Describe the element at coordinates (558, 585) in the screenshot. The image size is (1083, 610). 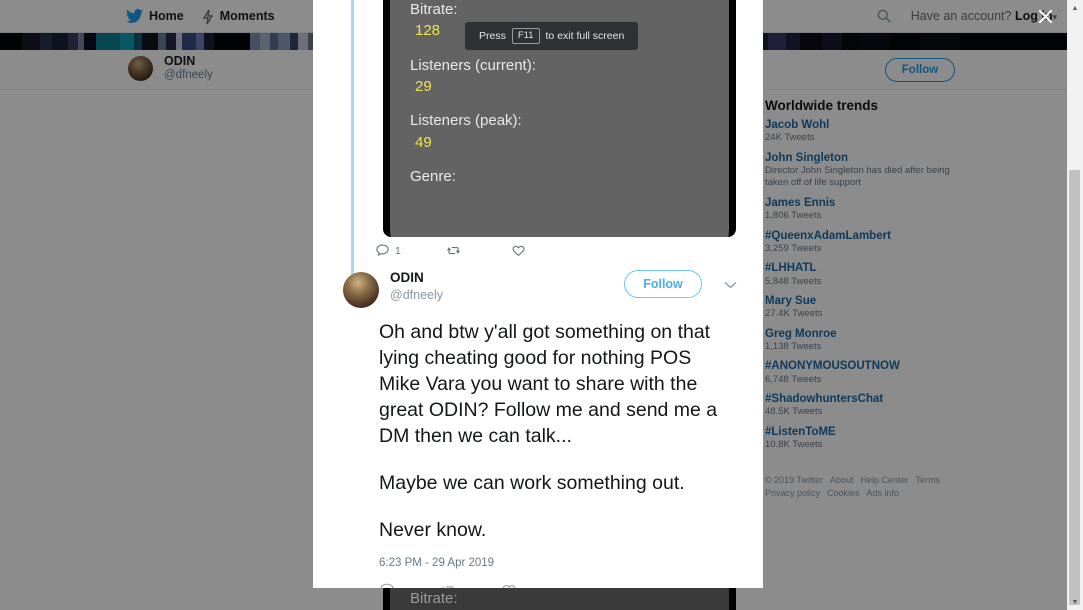
I see `tweet-actions` at that location.